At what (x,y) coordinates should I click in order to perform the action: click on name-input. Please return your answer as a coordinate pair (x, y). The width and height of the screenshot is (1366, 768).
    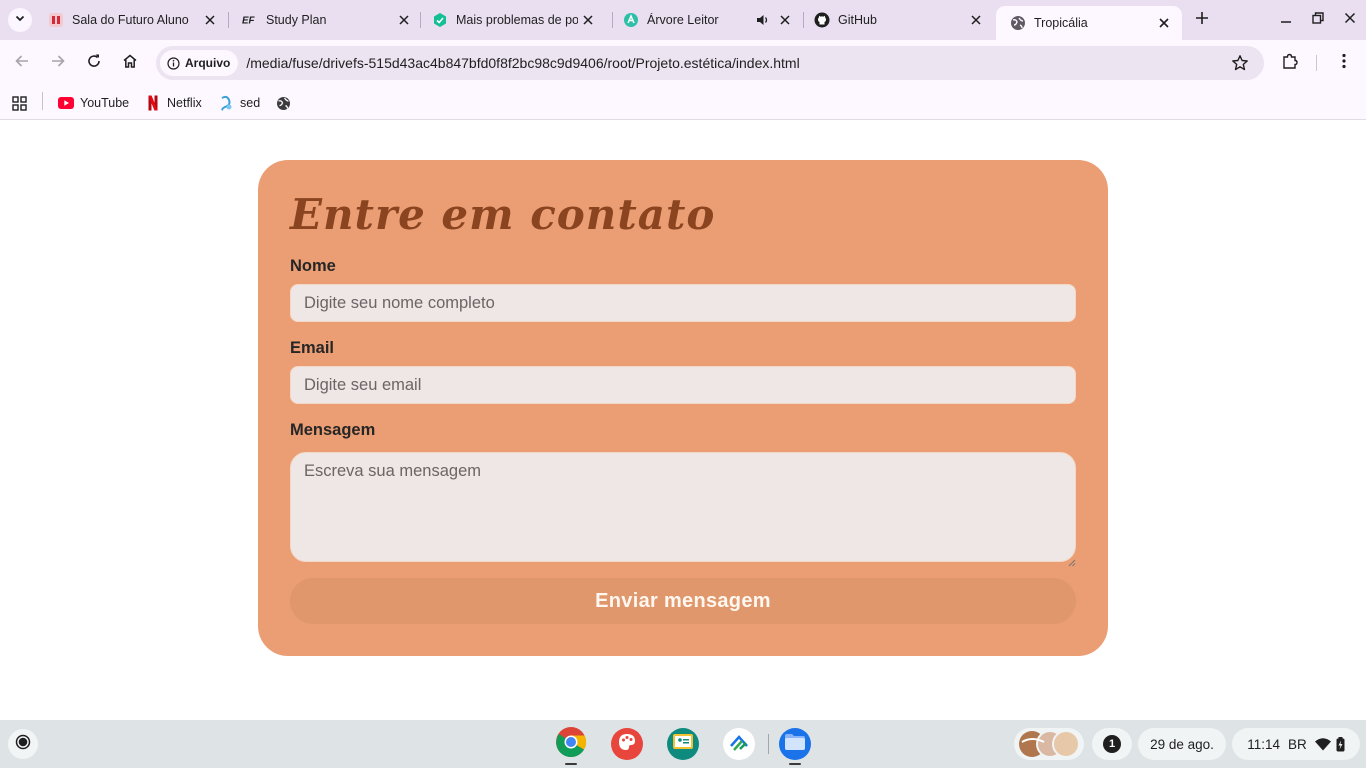
    Looking at the image, I should click on (683, 303).